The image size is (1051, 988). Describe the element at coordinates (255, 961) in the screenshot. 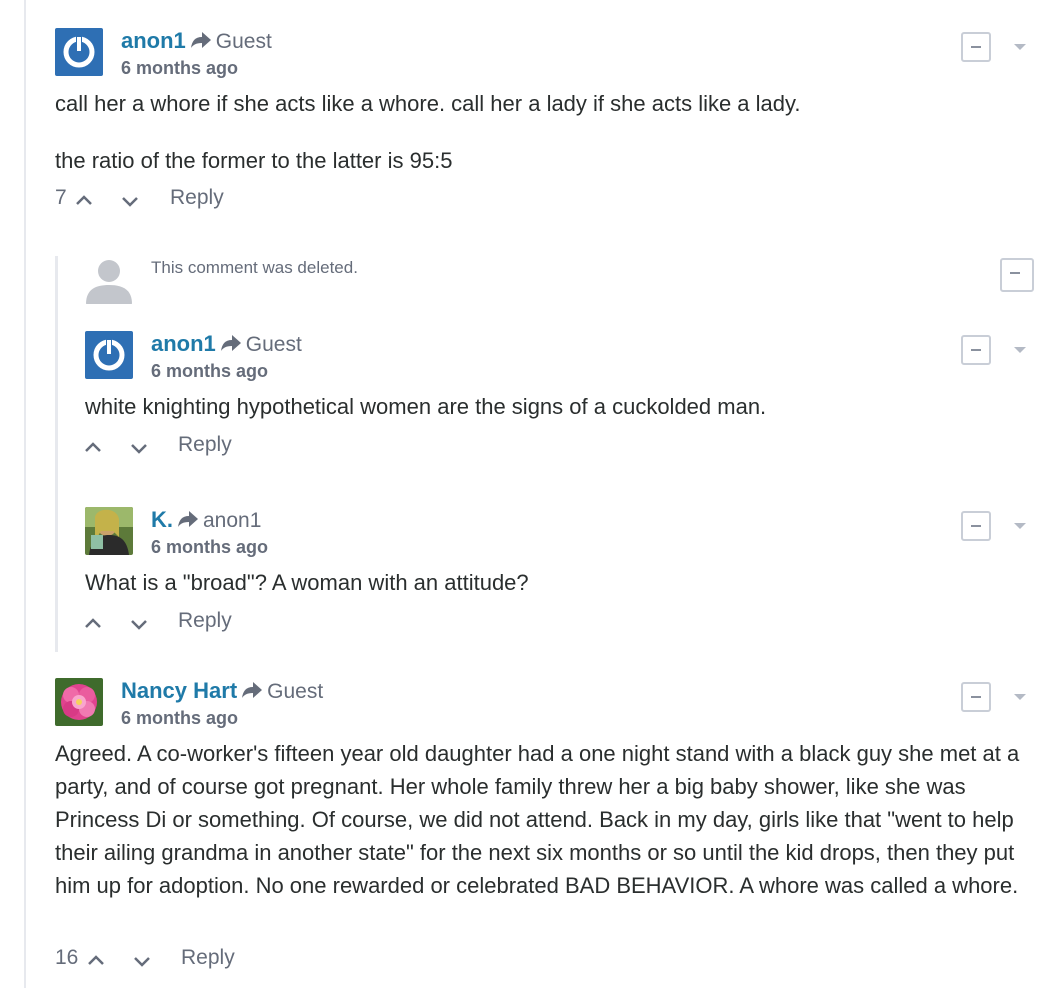

I see `comment-footer: 16 Reply` at that location.